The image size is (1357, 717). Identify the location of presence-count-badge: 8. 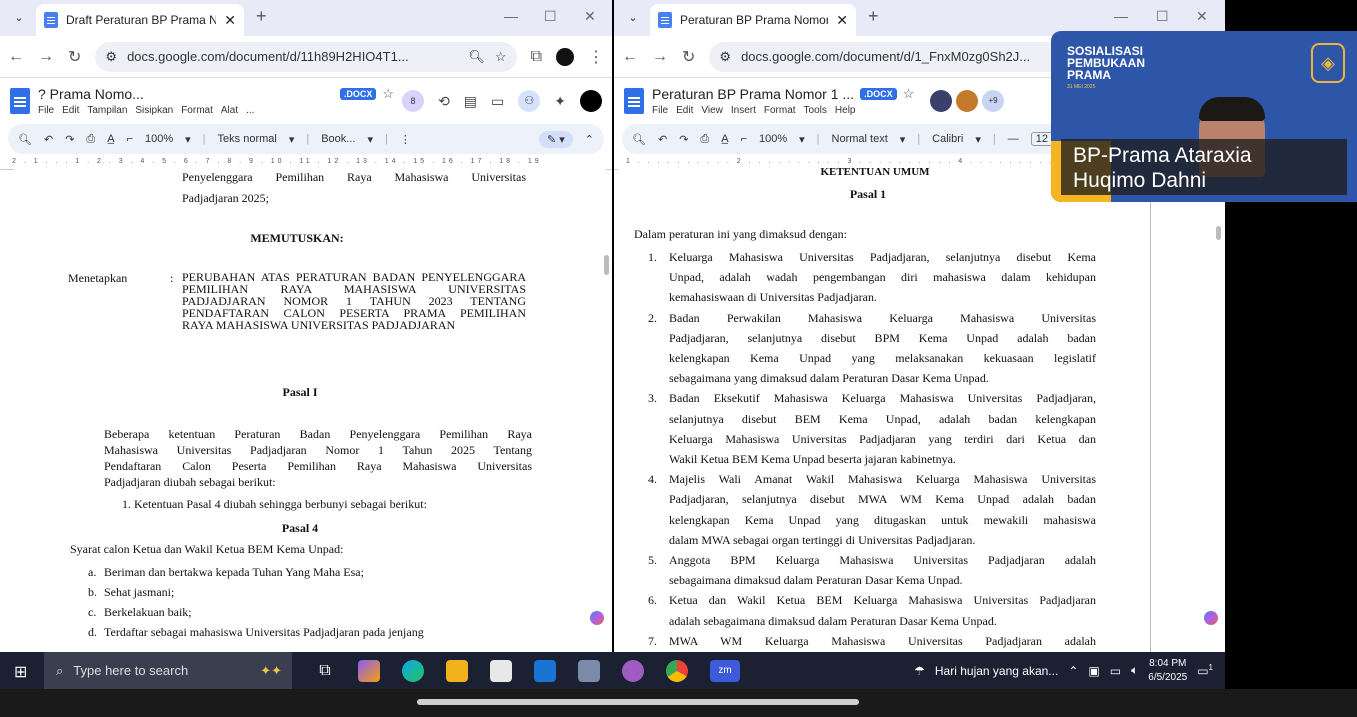
(413, 101).